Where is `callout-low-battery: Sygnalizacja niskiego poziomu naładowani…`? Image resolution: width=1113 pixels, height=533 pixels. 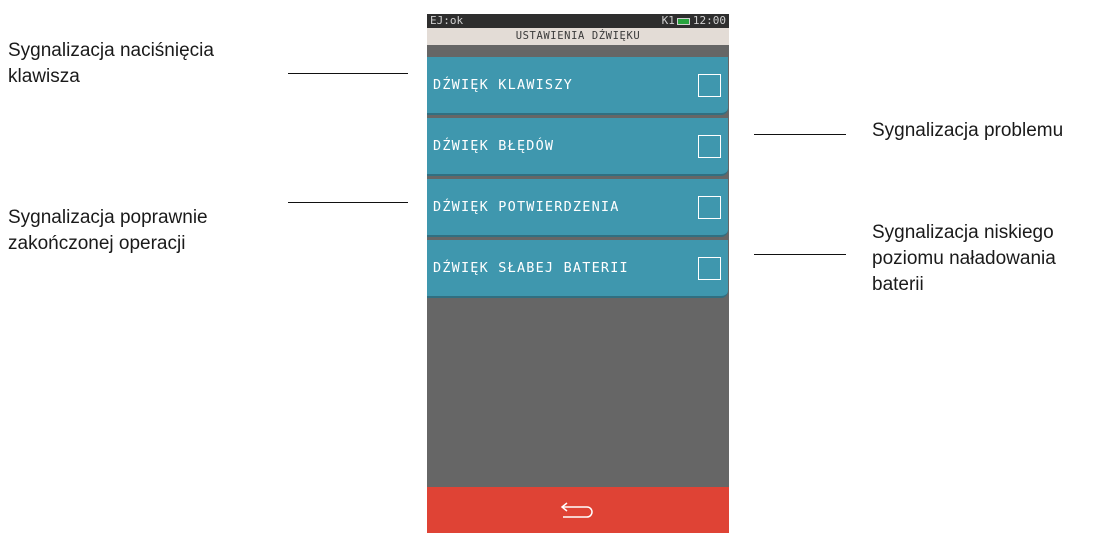
callout-low-battery: Sygnalizacja niskiego poziomu naładowani… is located at coordinates (964, 258).